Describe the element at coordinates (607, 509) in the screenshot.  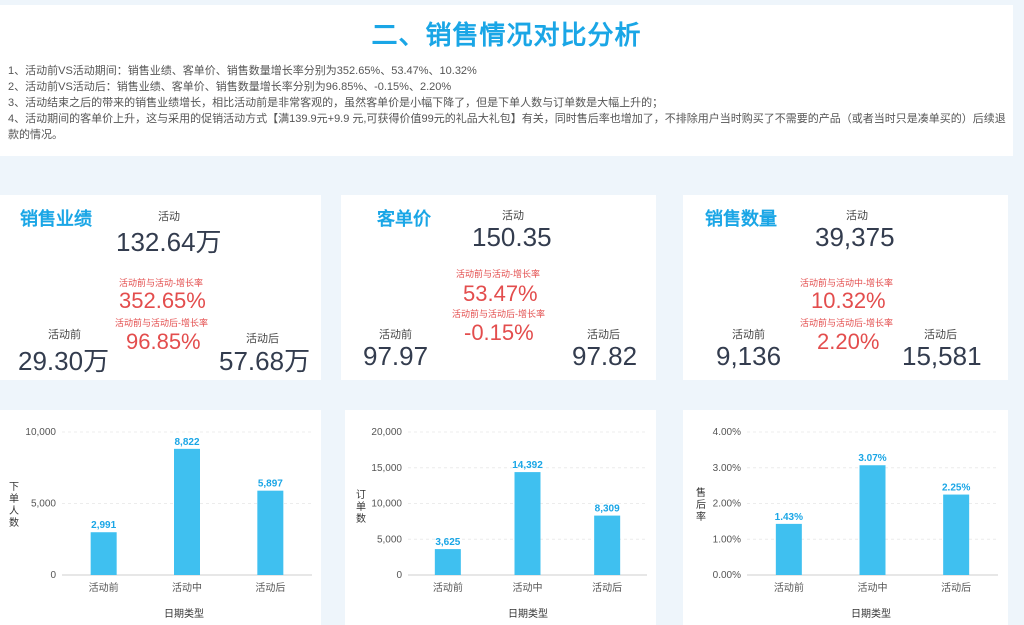
I see `bar-data-label: 8,309` at that location.